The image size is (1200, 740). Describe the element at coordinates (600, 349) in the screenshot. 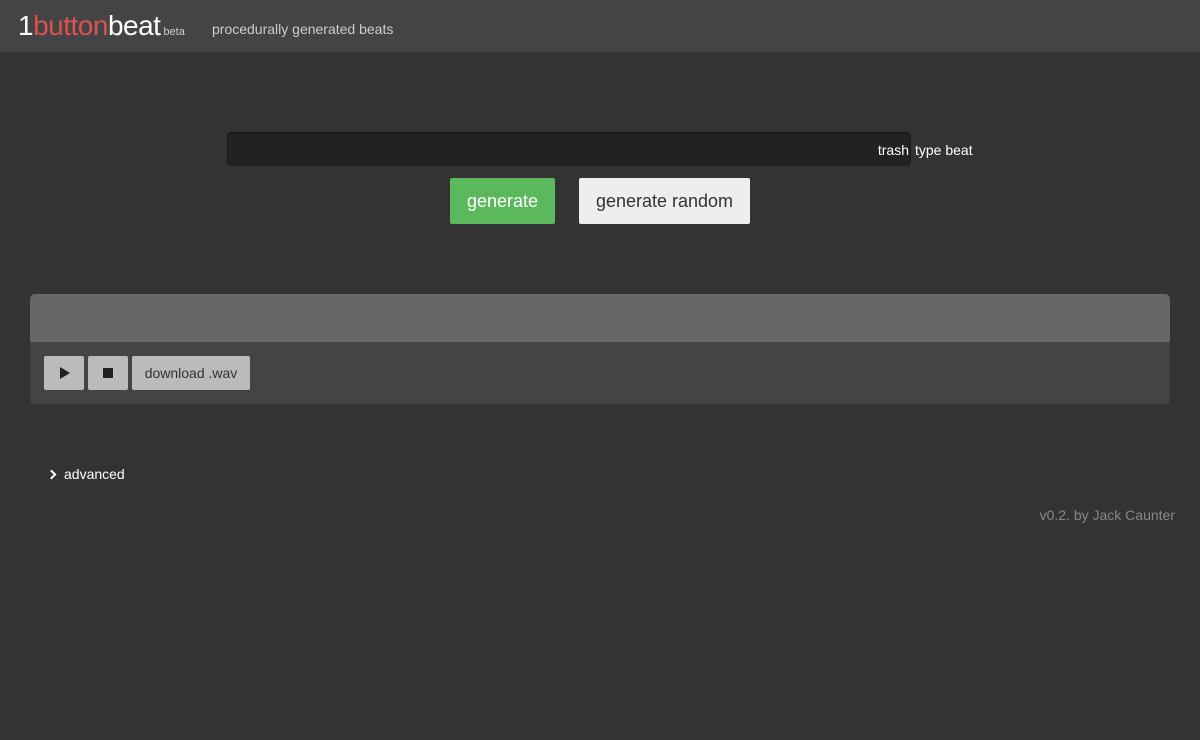

I see `audio-player: download .wav` at that location.